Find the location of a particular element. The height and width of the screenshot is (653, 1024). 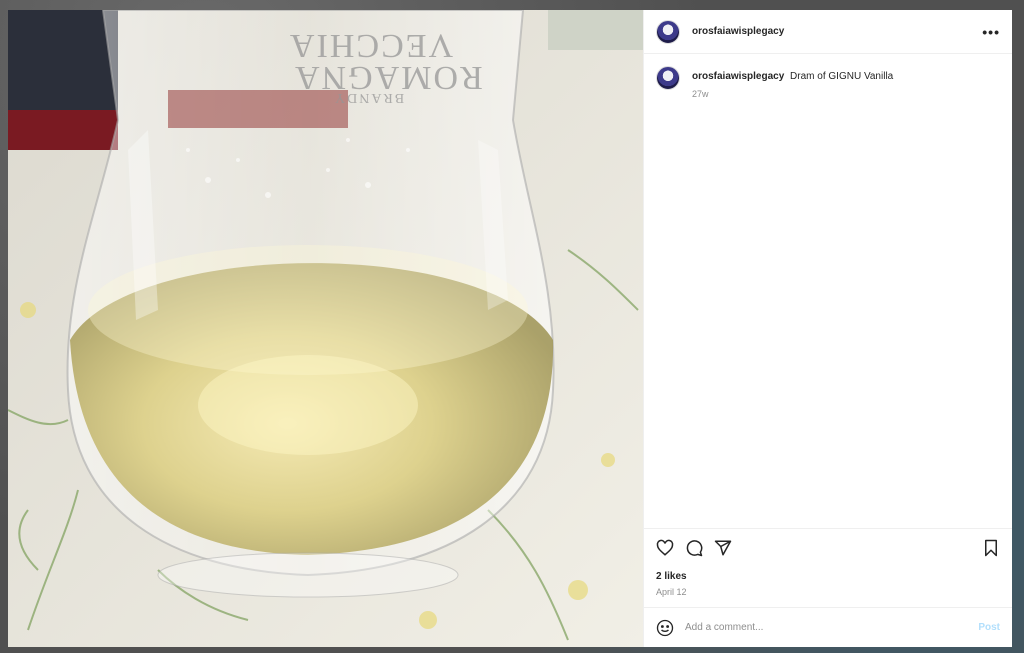

caption-age: 27w is located at coordinates (792, 94).